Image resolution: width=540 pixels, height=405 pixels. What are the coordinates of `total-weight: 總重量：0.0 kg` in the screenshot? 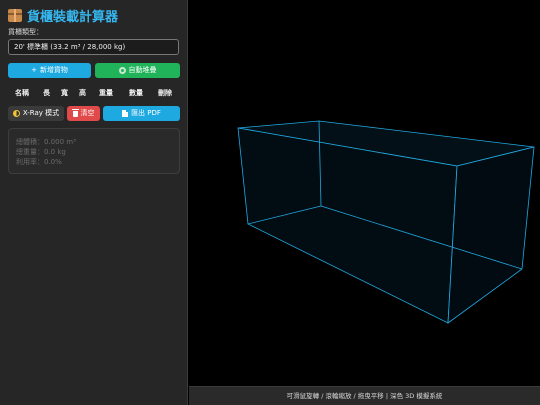 It's located at (41, 152).